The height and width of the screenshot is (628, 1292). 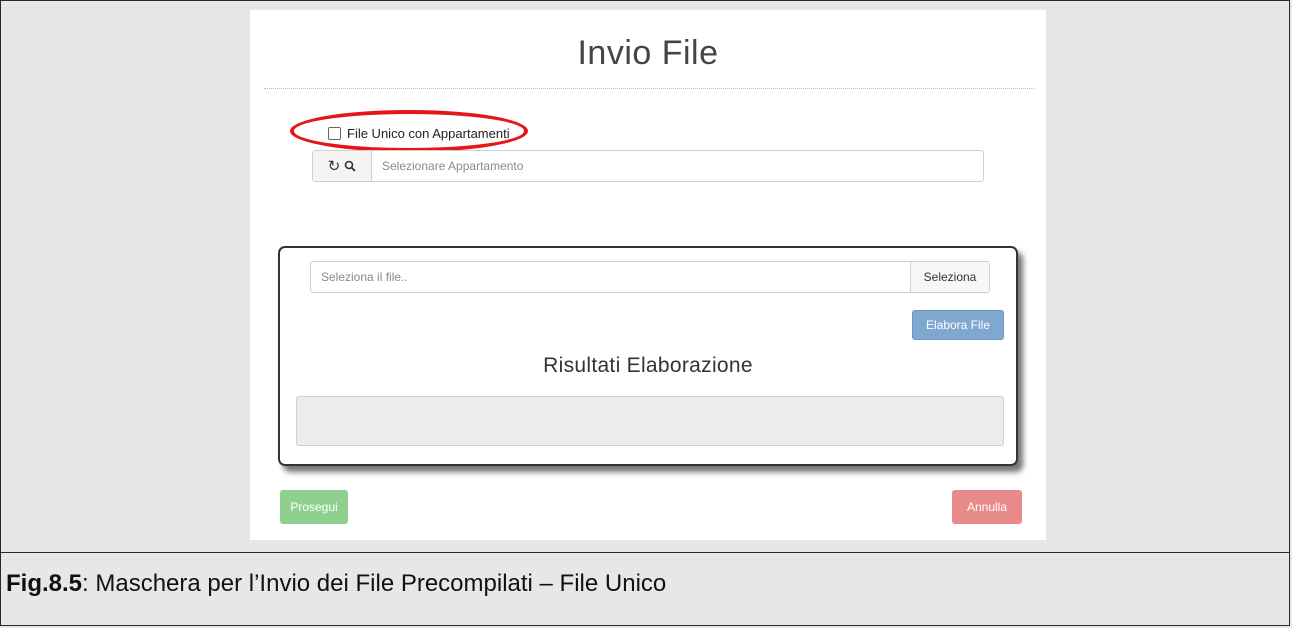 I want to click on apartment-addon: ↻, so click(x=342, y=166).